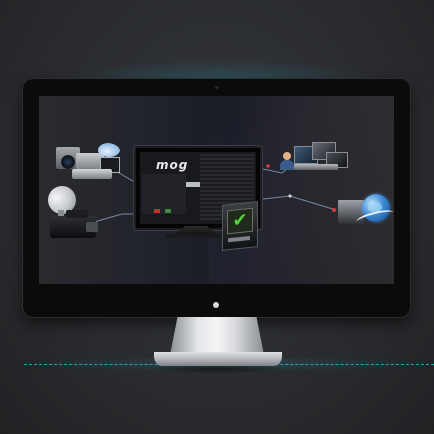  I want to click on cloud-icon, so click(109, 150).